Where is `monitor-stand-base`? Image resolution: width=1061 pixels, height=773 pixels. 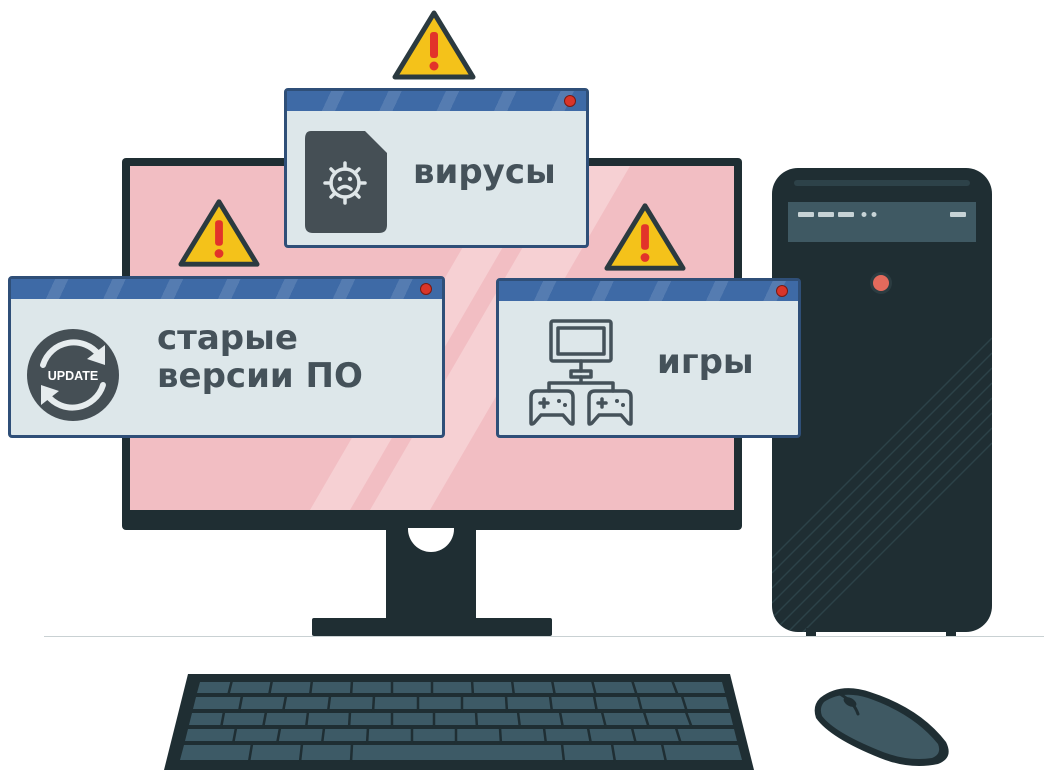
monitor-stand-base is located at coordinates (432, 627).